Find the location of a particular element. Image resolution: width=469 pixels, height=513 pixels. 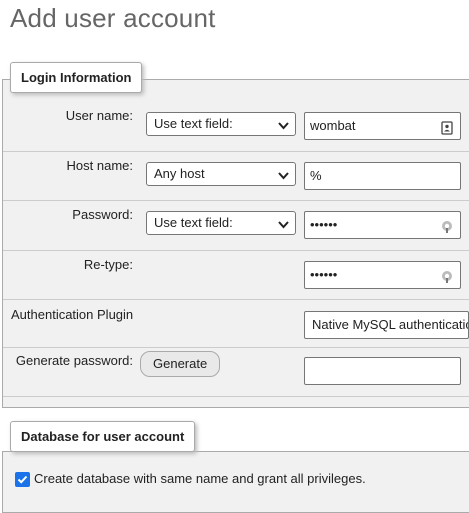

authentication-plugin-label: Authentication Plugin is located at coordinates (72, 314).